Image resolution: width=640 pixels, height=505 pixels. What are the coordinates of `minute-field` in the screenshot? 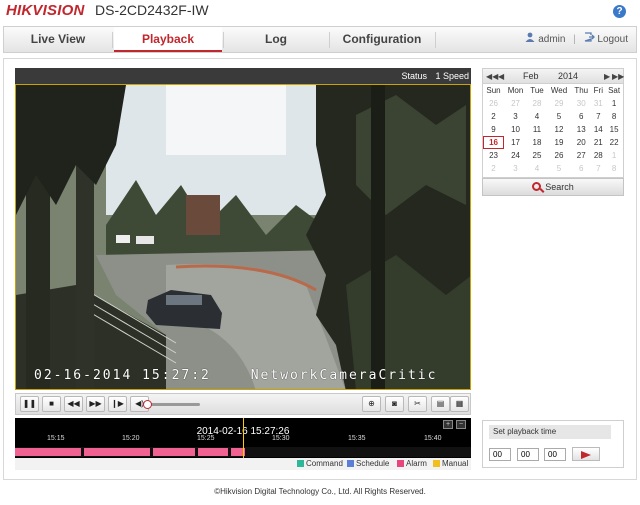 It's located at (528, 454).